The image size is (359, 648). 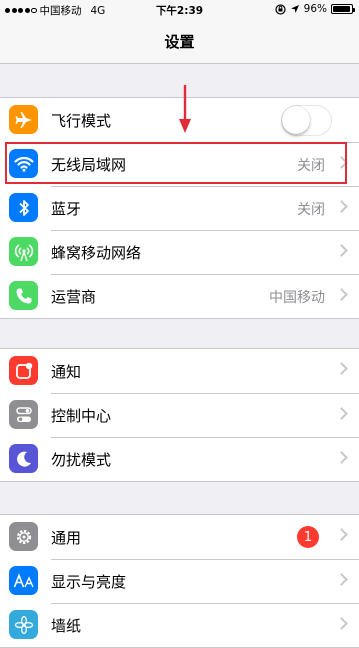 I want to click on toggle-knob, so click(x=296, y=120).